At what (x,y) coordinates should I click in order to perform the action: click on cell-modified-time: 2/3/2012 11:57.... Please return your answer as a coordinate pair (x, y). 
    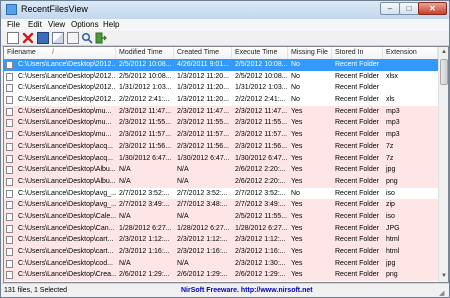
    Looking at the image, I should click on (145, 135).